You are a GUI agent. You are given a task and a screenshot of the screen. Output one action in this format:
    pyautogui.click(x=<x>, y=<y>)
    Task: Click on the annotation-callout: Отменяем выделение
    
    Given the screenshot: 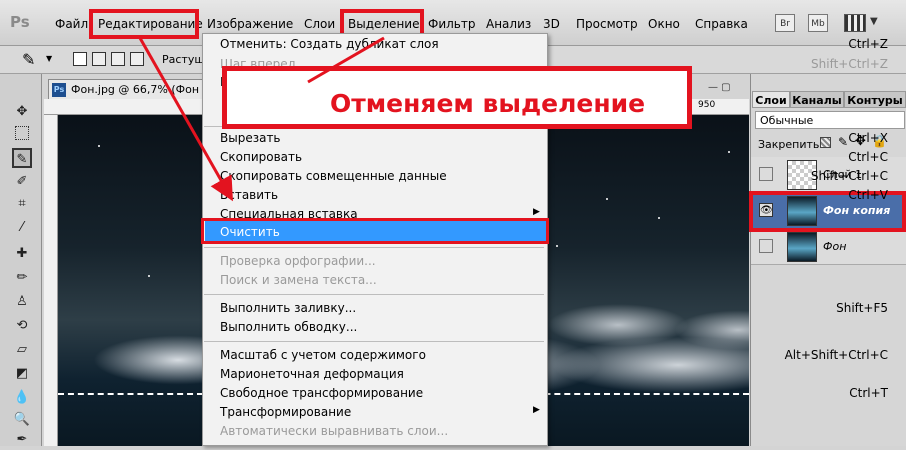 What is the action you would take?
    pyautogui.click(x=457, y=97)
    